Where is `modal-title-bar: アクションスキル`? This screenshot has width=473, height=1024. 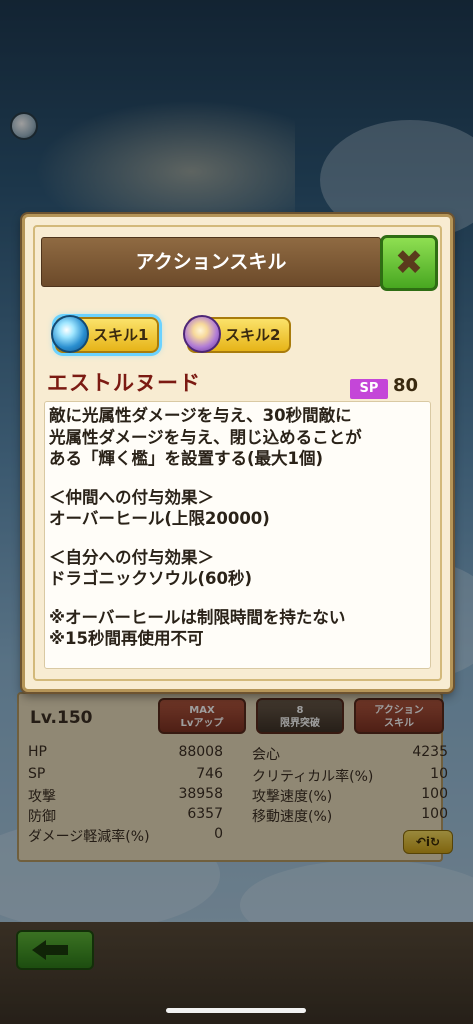 modal-title-bar: アクションスキル is located at coordinates (211, 262).